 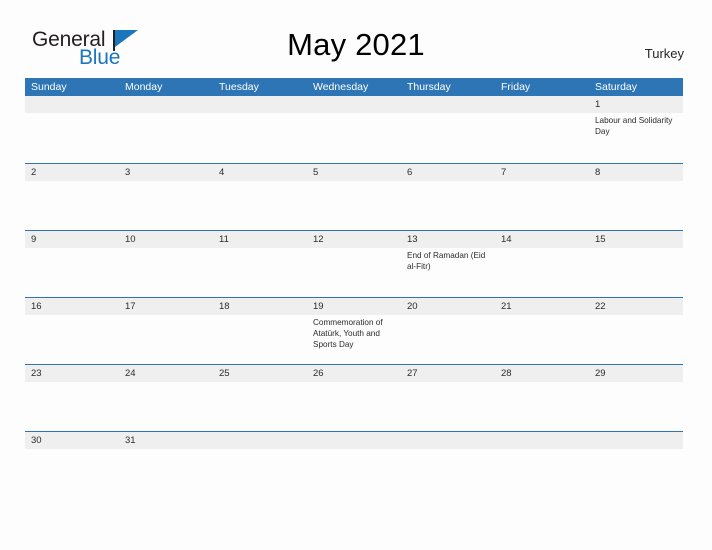 I want to click on day-number: 24, so click(x=130, y=373).